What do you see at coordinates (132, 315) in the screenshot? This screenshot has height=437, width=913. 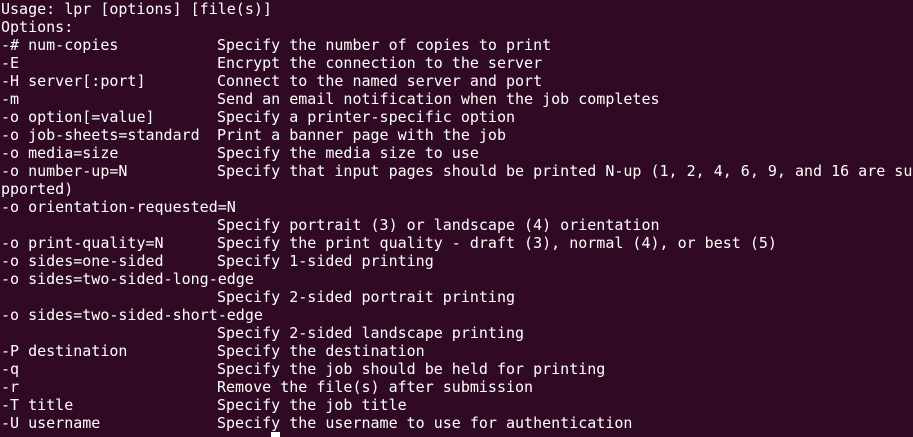 I see `option-flag: -o sides=two-sided-short-edge` at bounding box center [132, 315].